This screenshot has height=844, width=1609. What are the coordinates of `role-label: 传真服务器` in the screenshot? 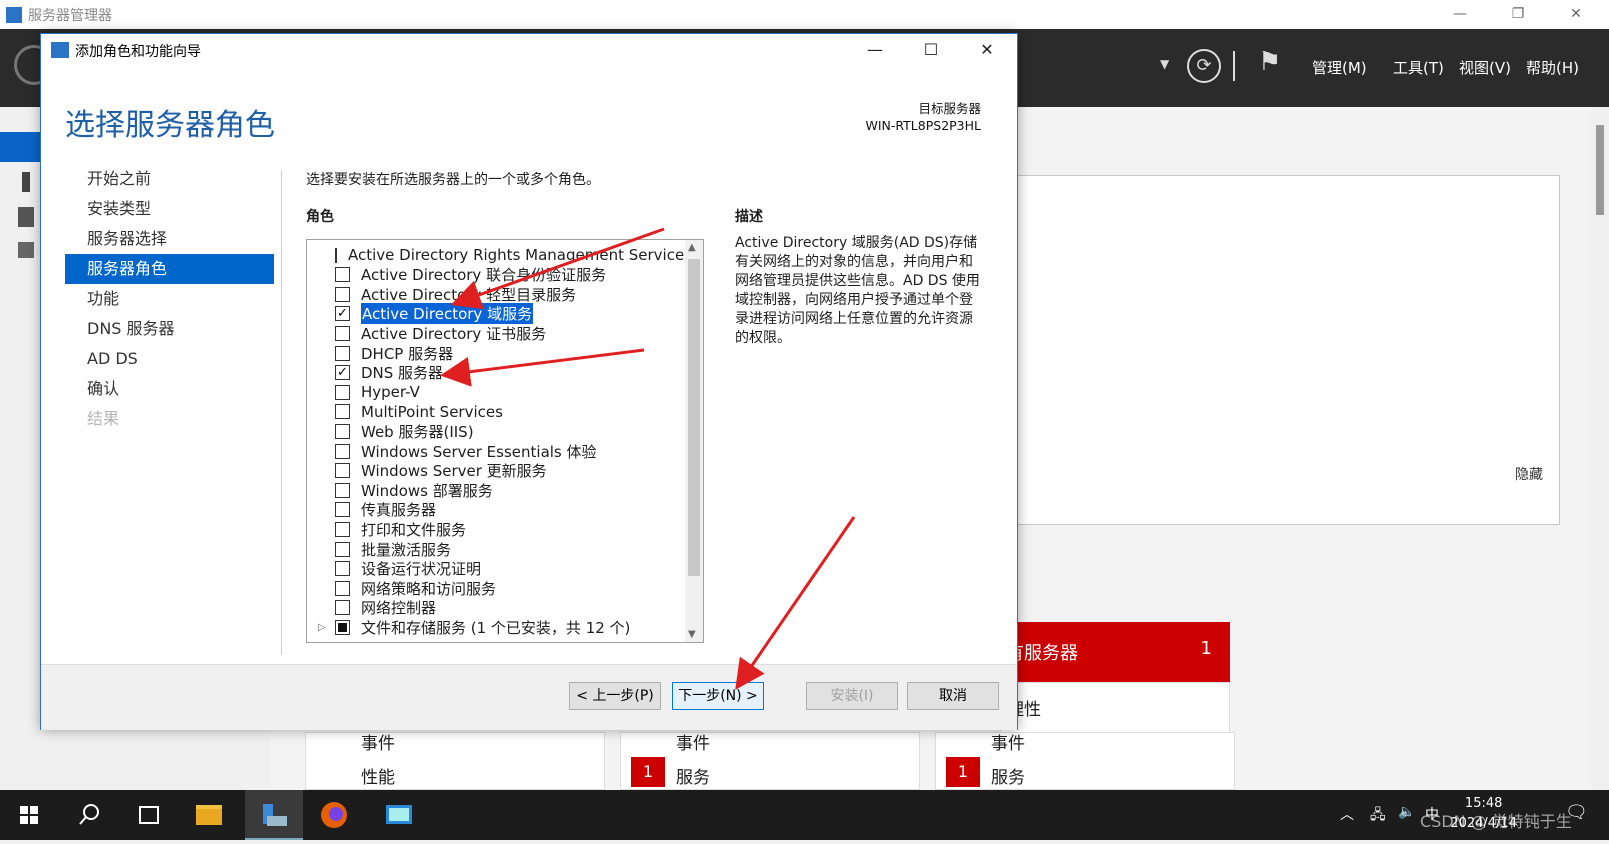 It's located at (398, 509).